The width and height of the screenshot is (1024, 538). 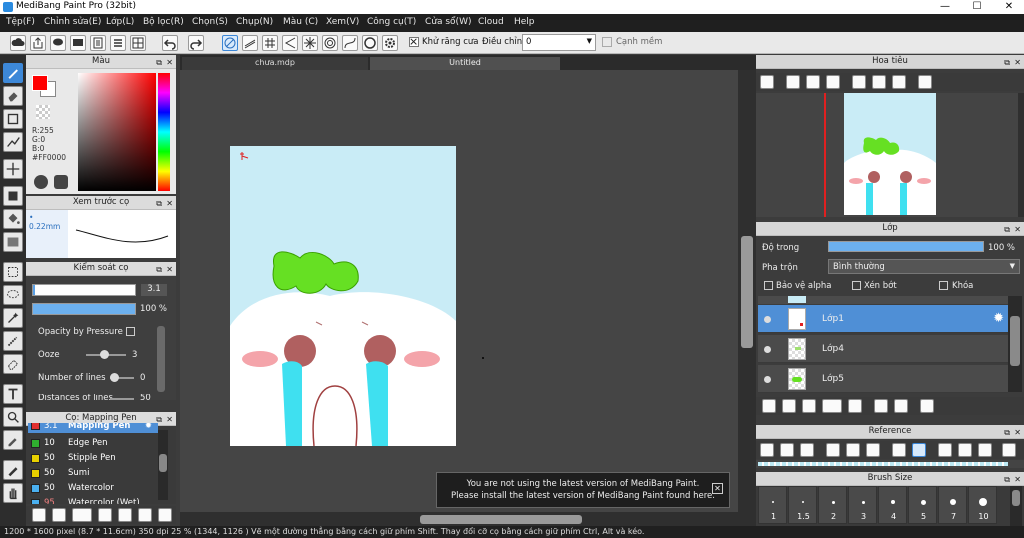 I want to click on brush-item-watercolor-wet: 95 Watercolor (Wet), so click(x=93, y=500).